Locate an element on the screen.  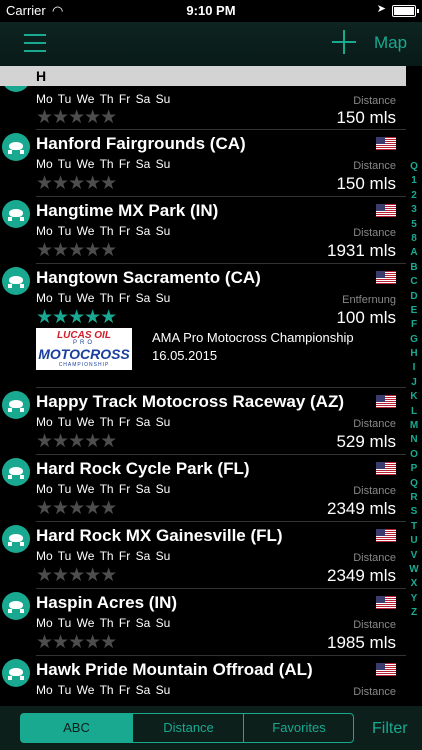
distance-value: 150 mls is located at coordinates (366, 117).